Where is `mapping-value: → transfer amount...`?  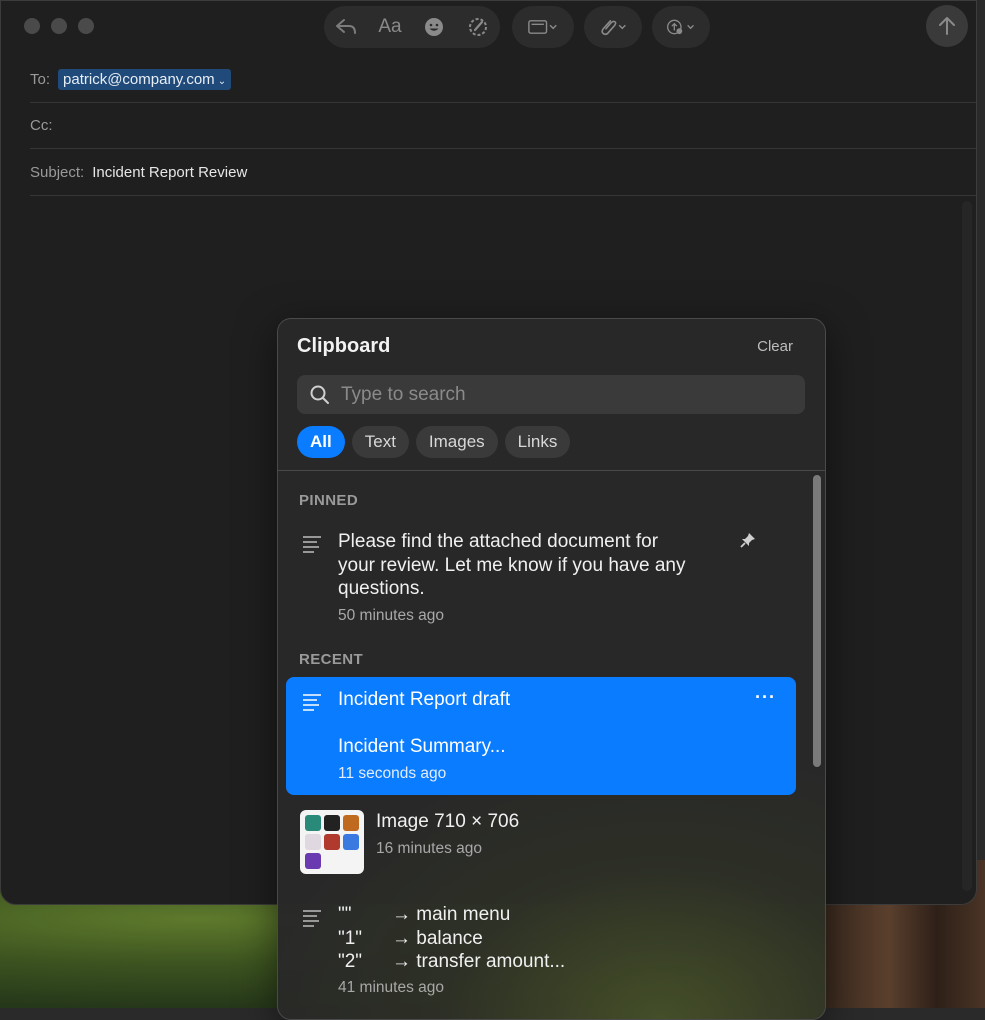
mapping-value: → transfer amount... is located at coordinates (479, 961).